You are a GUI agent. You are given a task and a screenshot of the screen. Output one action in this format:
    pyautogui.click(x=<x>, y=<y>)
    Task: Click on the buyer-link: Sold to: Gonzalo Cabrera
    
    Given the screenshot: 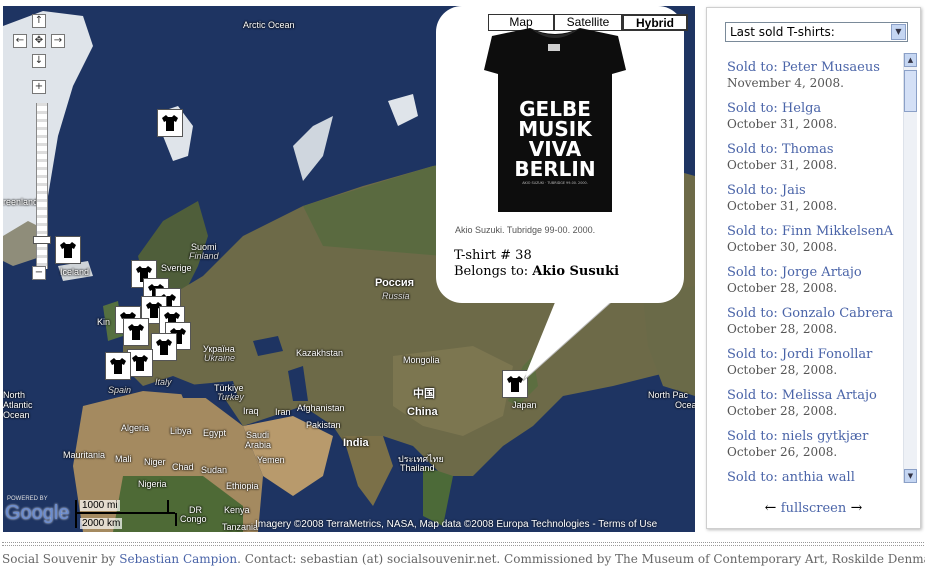 What is the action you would take?
    pyautogui.click(x=815, y=314)
    